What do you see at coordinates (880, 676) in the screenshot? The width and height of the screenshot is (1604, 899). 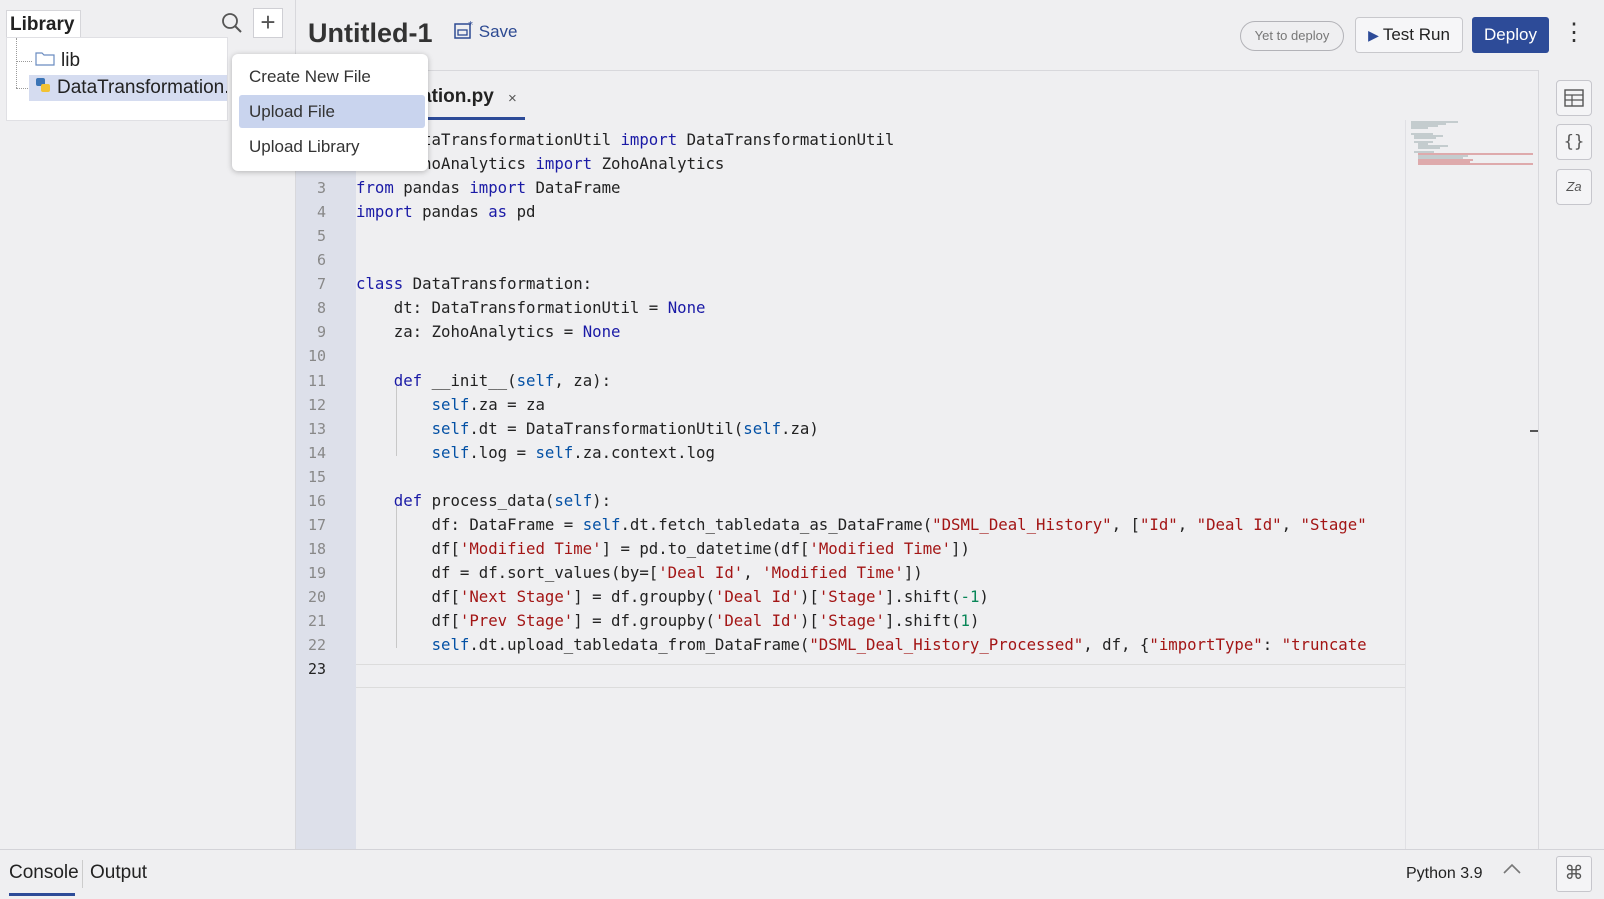 I see `current-line-highlight` at bounding box center [880, 676].